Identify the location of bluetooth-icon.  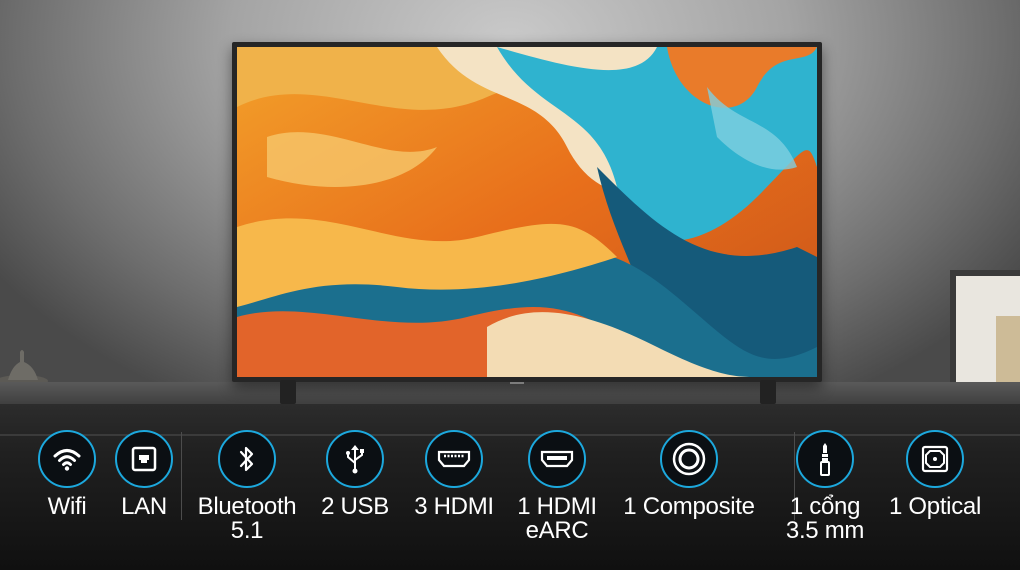
(247, 459).